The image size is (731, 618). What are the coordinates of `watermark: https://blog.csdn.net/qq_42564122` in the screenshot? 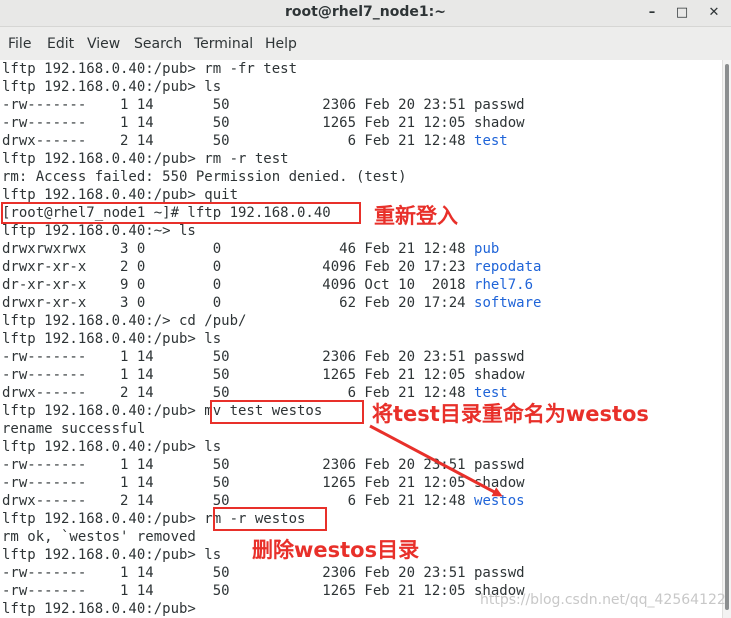 It's located at (603, 600).